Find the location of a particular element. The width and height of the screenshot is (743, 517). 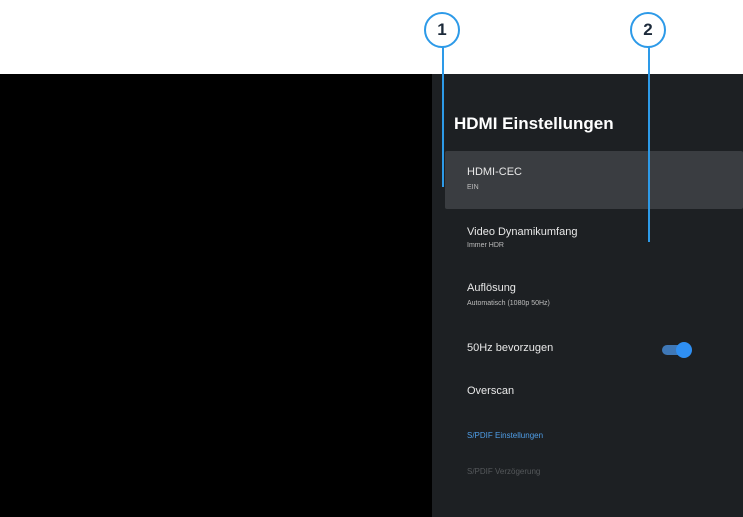

overscan-label: Overscan is located at coordinates (491, 391).